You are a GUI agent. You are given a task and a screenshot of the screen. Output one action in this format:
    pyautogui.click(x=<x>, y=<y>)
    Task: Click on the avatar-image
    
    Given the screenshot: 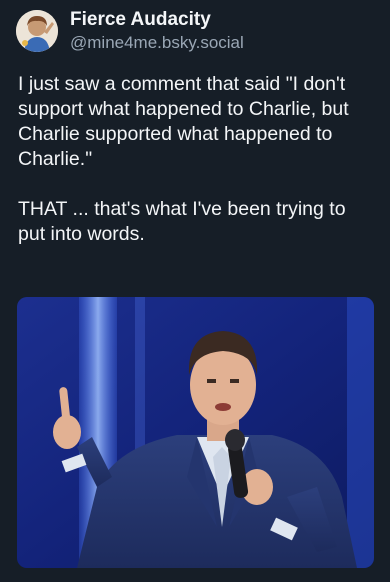 What is the action you would take?
    pyautogui.click(x=37, y=31)
    